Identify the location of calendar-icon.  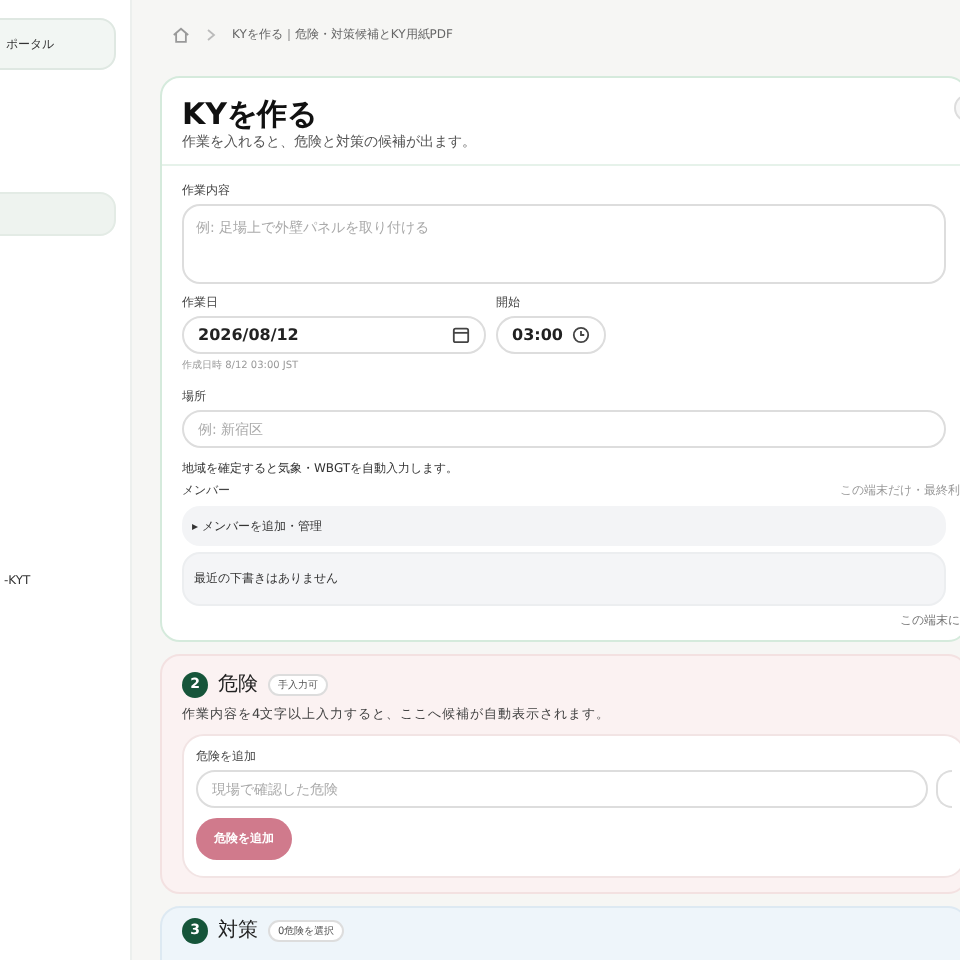
(461, 335).